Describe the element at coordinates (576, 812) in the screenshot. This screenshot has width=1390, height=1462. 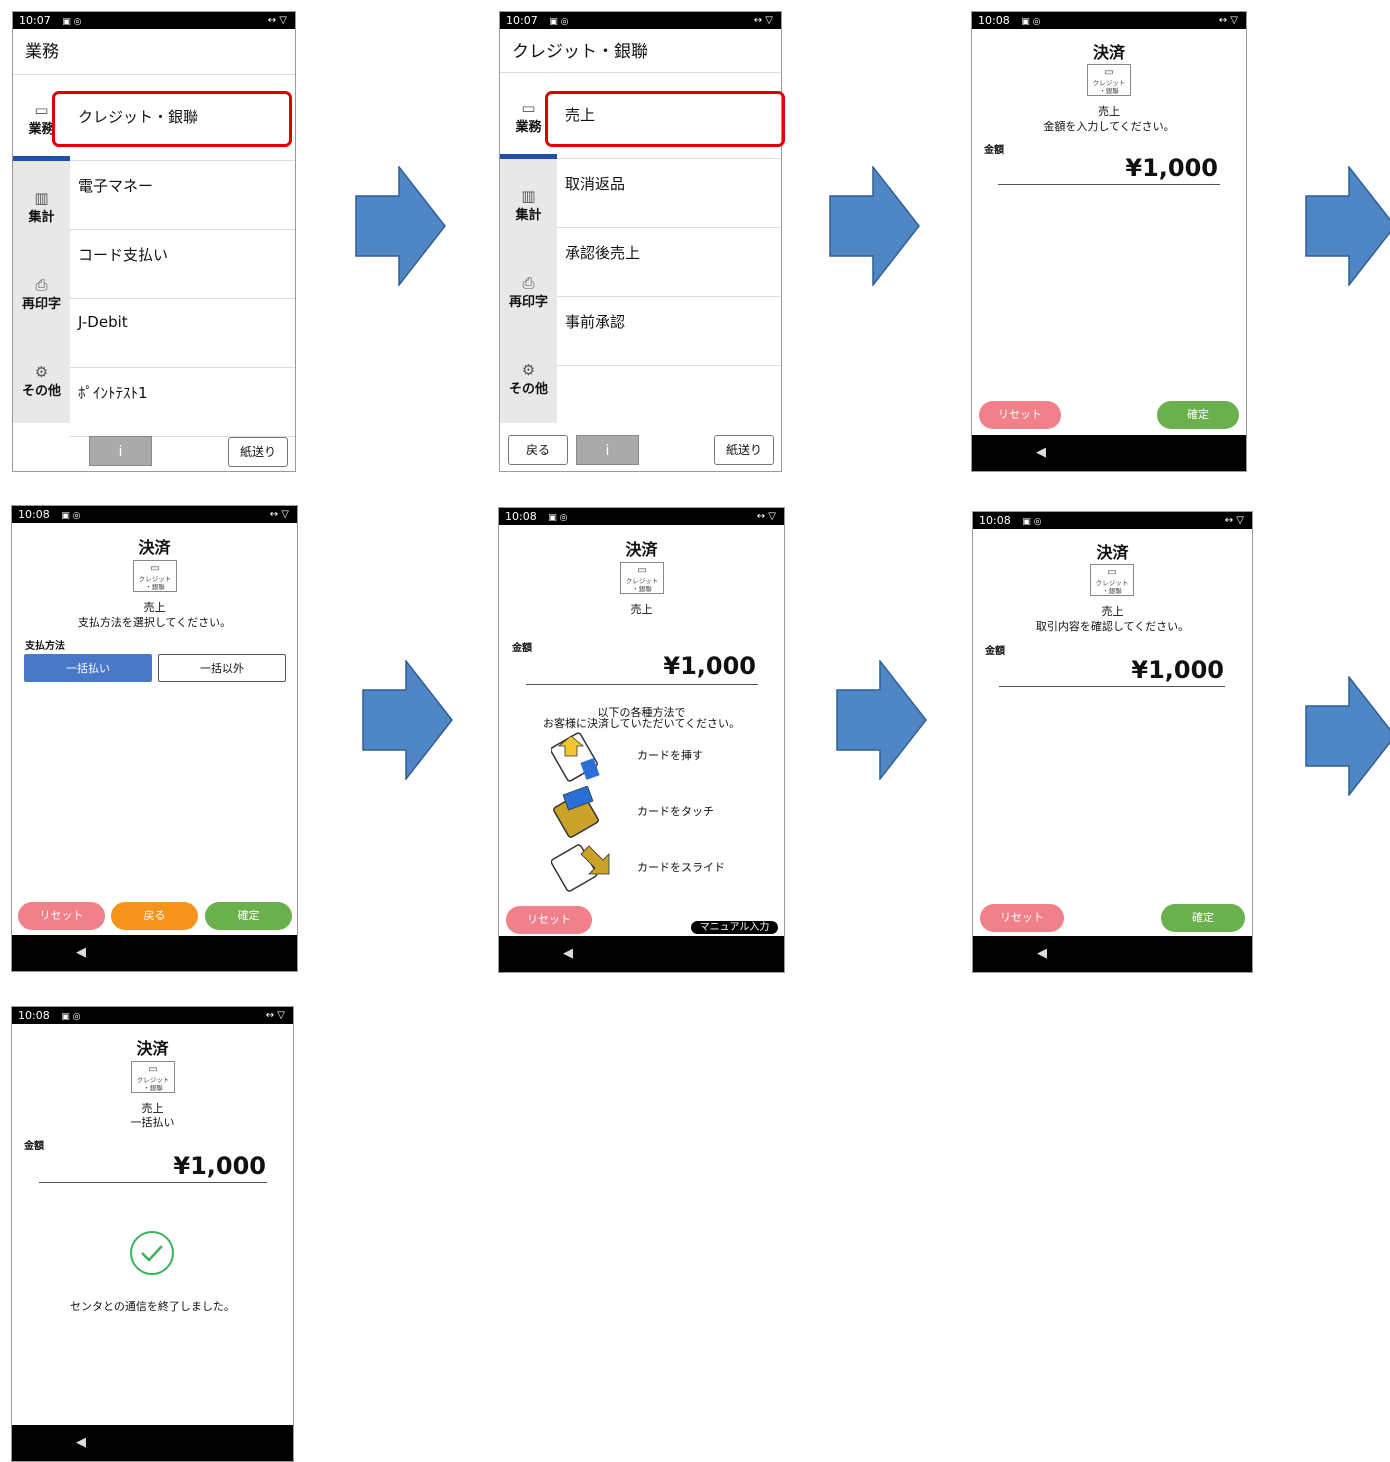
I see `card-touch-icon` at that location.